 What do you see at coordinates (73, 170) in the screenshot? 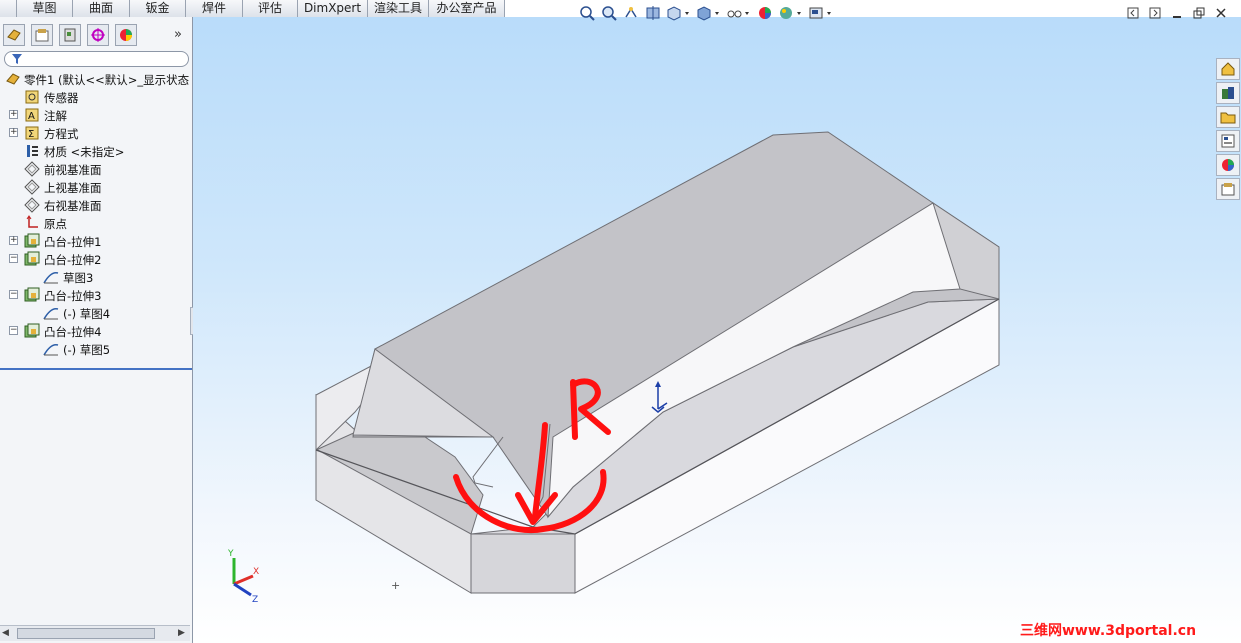
I see `tree-item-label: 前视基准面` at bounding box center [73, 170].